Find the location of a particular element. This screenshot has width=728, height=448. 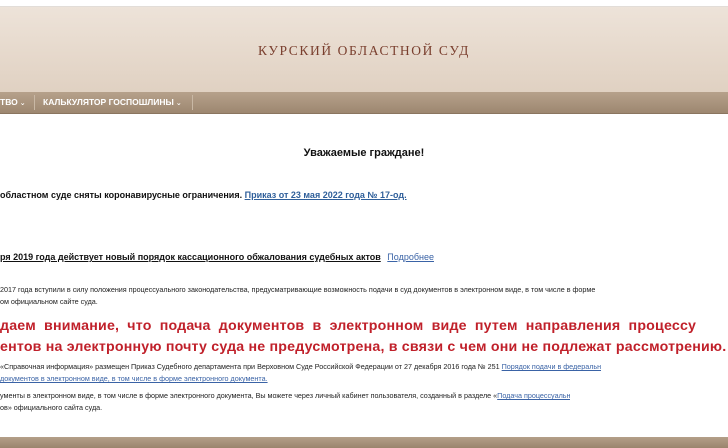

nav-item-label: КАЛЬКУЛЯТОР ГОСПОШЛИНЫ is located at coordinates (108, 102).